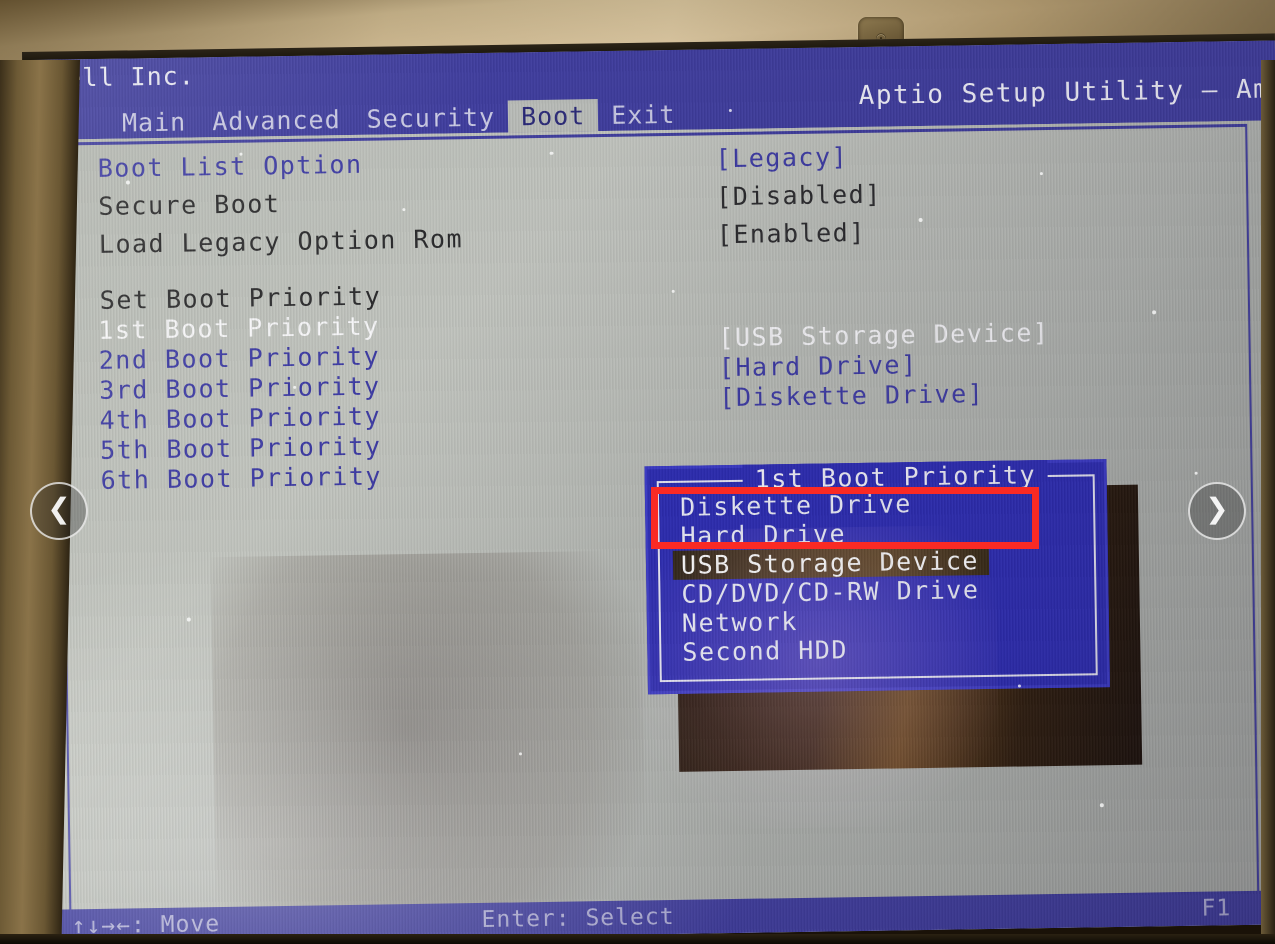 Image resolution: width=1275 pixels, height=944 pixels. Describe the element at coordinates (883, 533) in the screenshot. I see `dialog-option-hard-drive: Hard Drive` at that location.